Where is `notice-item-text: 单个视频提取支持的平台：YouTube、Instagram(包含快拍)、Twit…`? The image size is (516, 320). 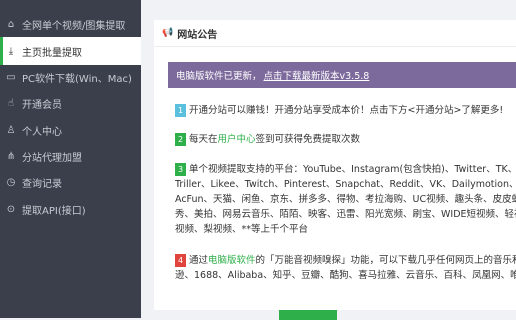 notice-item-text: 单个视频提取支持的平台：YouTube、Instagram(包含快拍)、Twit… is located at coordinates (352, 169).